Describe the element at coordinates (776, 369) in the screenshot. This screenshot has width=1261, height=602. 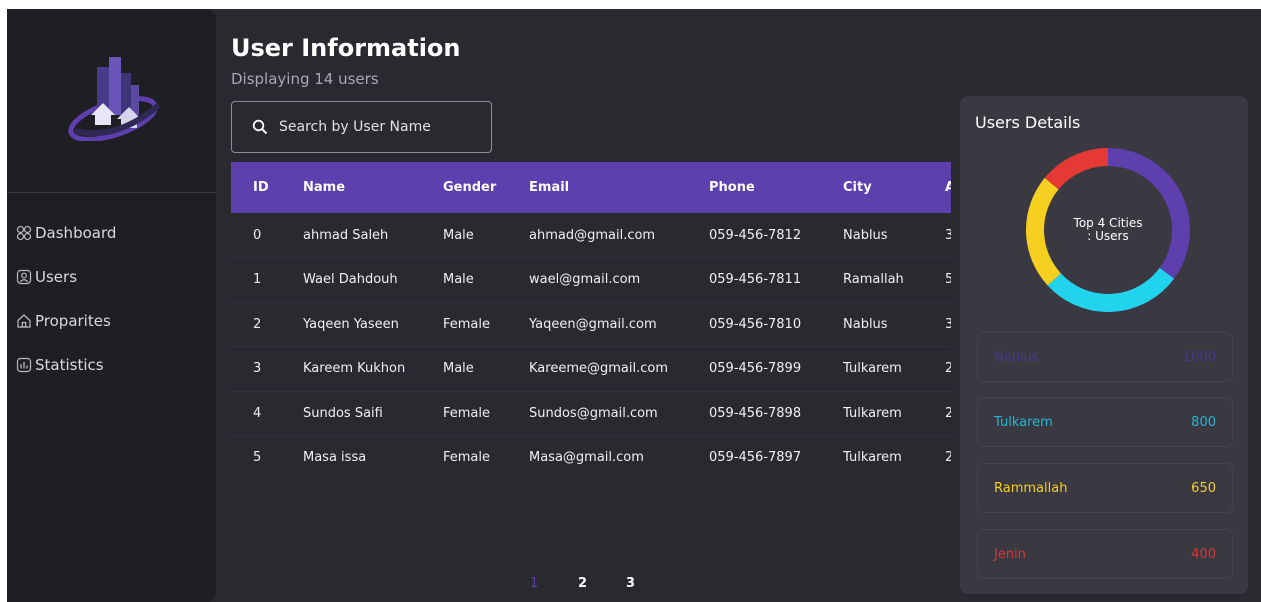
I see `cell-phone: 059-456-7899` at that location.